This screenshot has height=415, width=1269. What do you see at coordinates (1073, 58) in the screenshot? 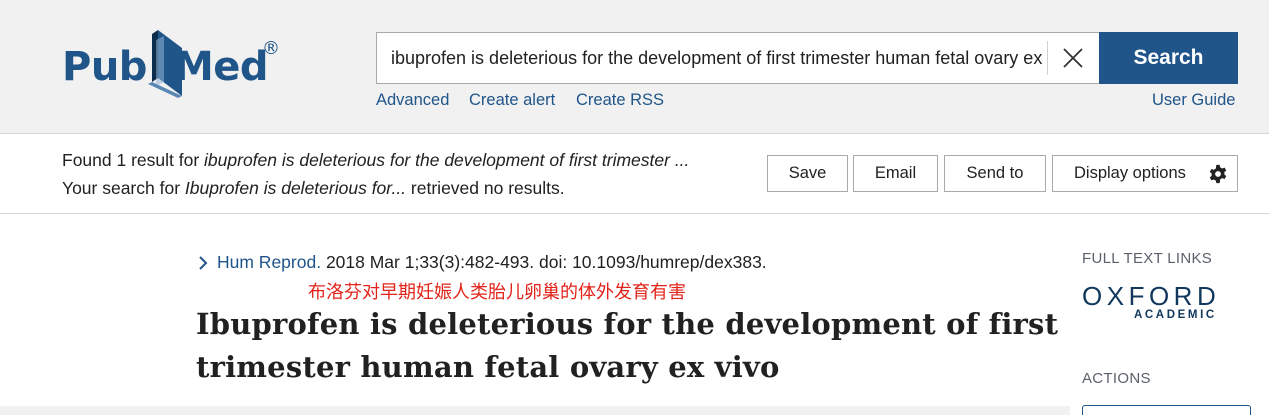
I see `close-icon` at bounding box center [1073, 58].